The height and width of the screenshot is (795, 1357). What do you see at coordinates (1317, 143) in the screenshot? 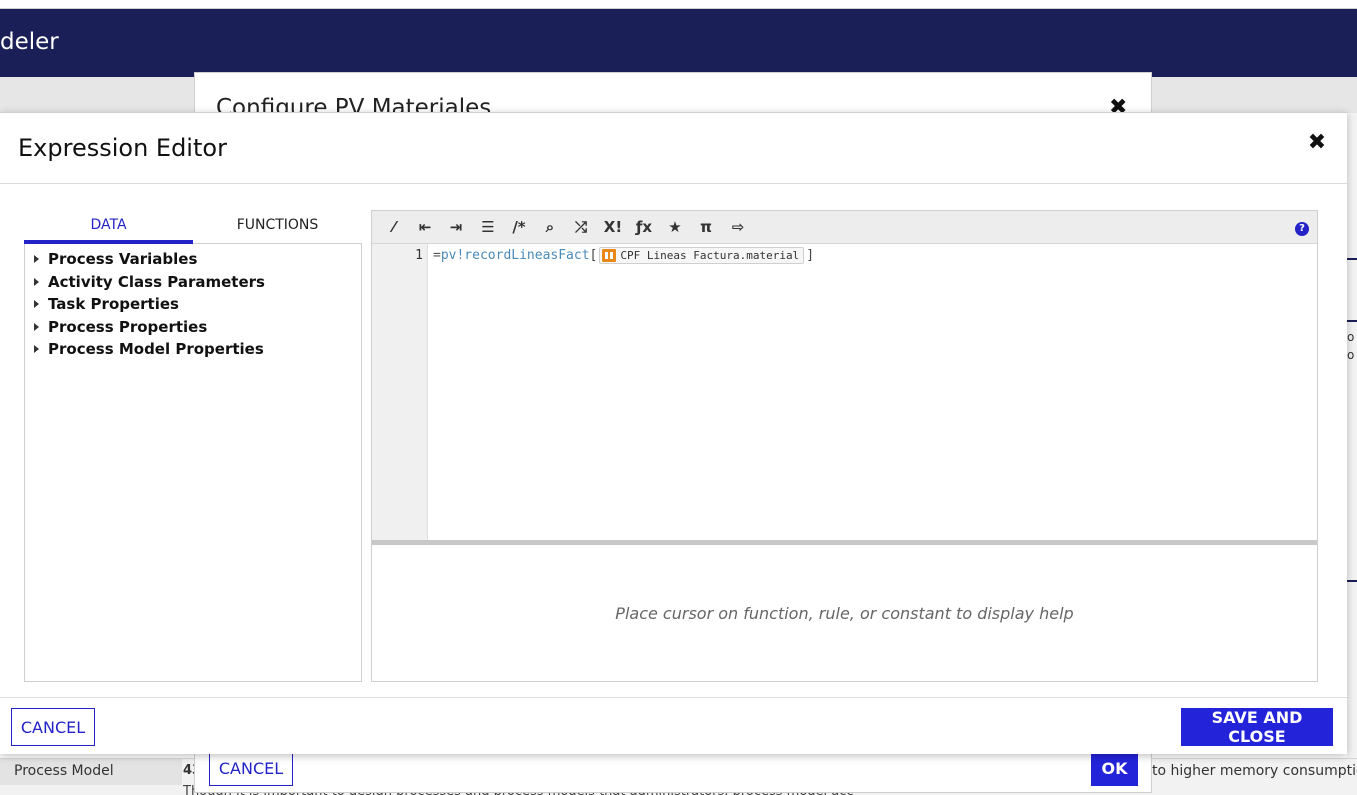
I see `close-icon: ✖` at bounding box center [1317, 143].